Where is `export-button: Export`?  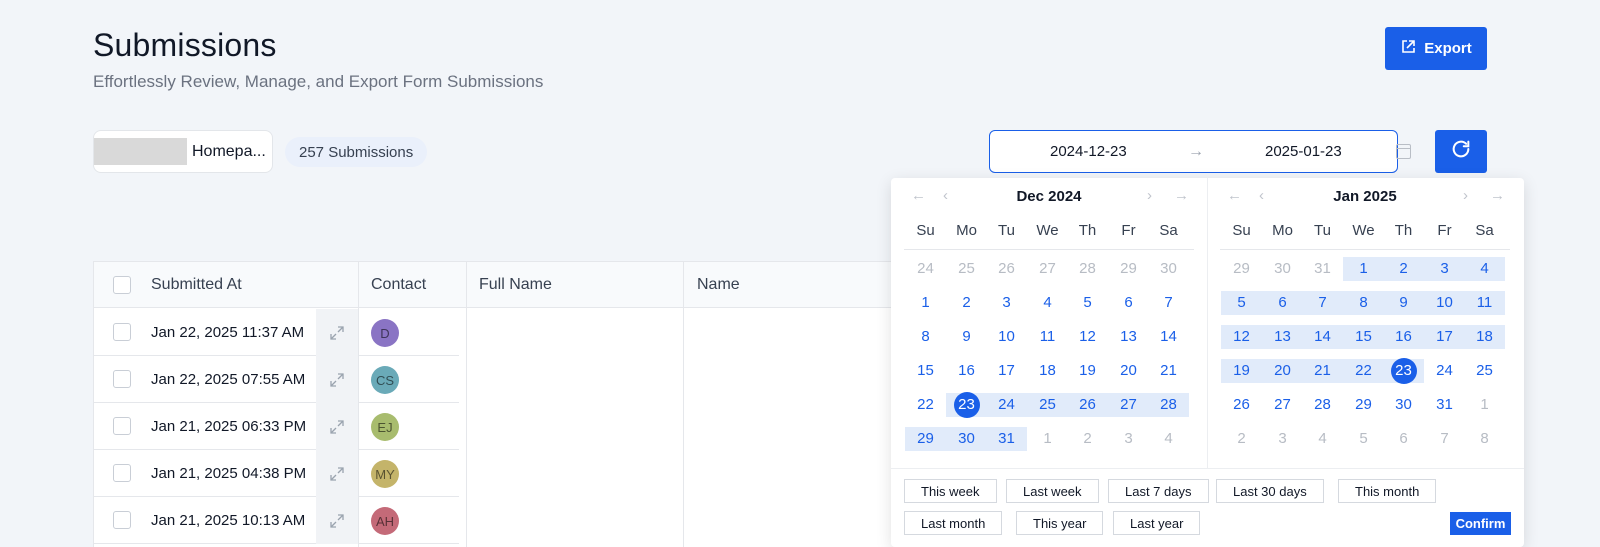 export-button: Export is located at coordinates (1436, 48).